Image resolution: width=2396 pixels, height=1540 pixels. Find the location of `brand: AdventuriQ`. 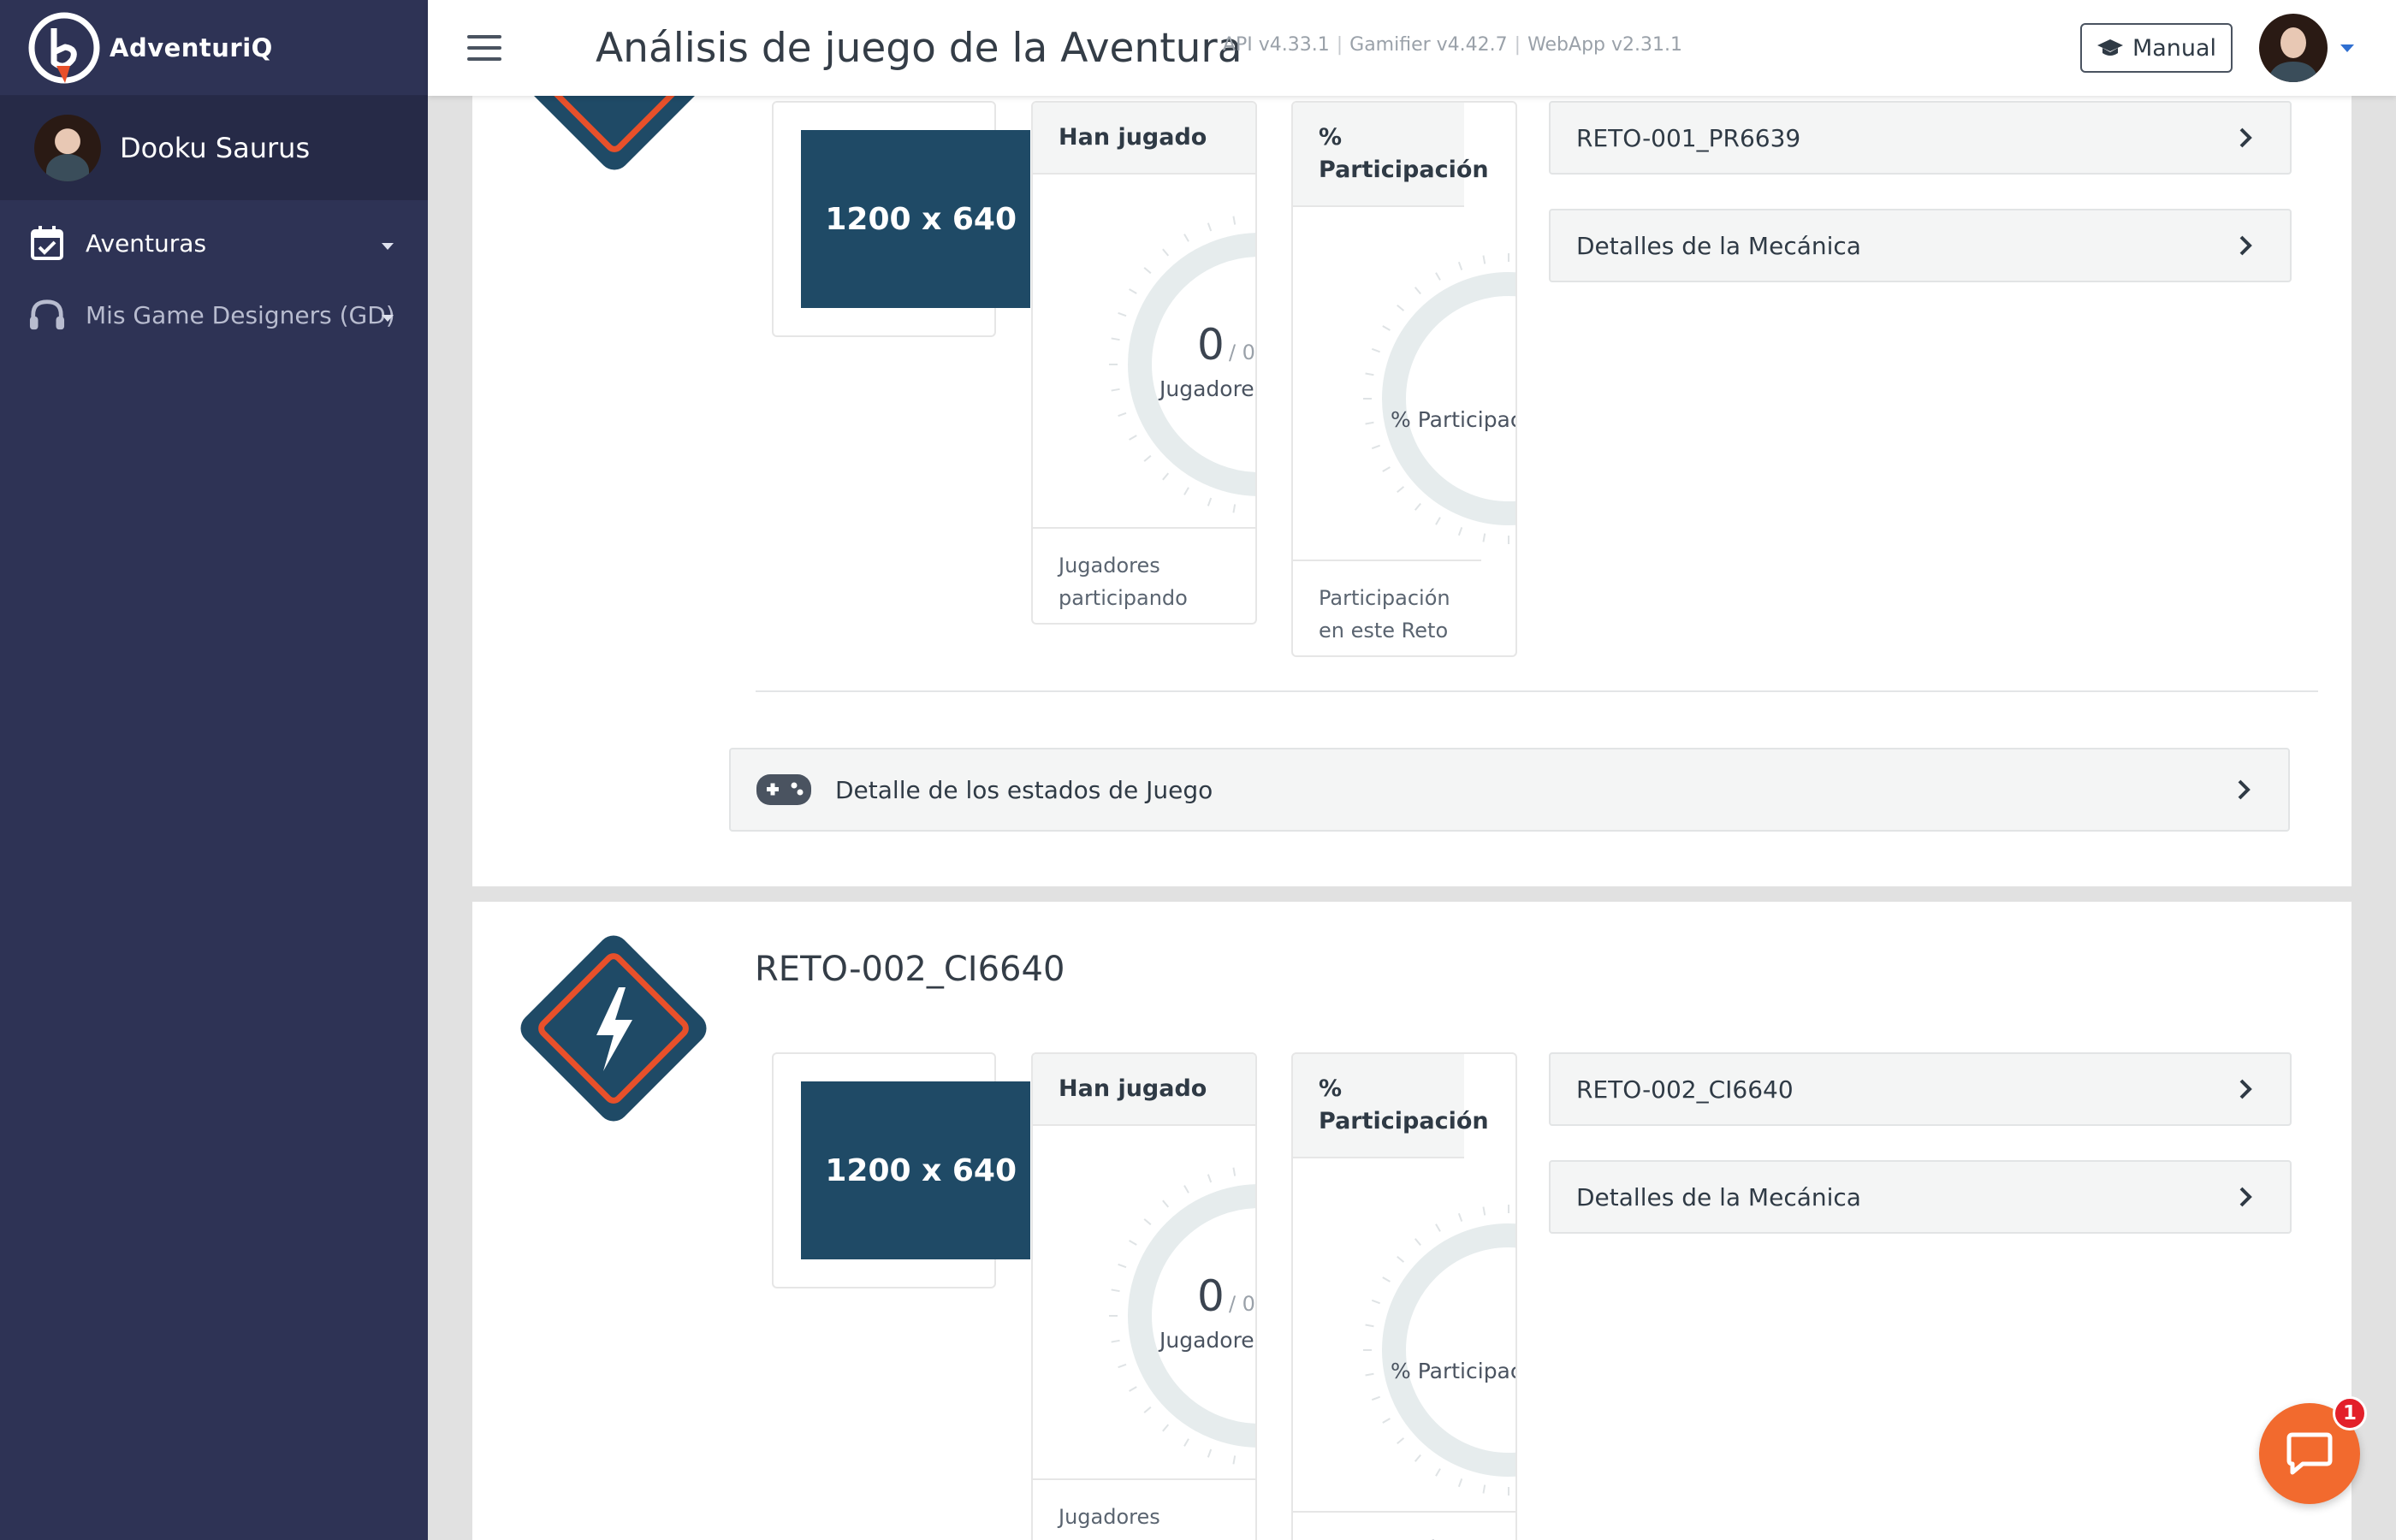

brand: AdventuriQ is located at coordinates (214, 48).